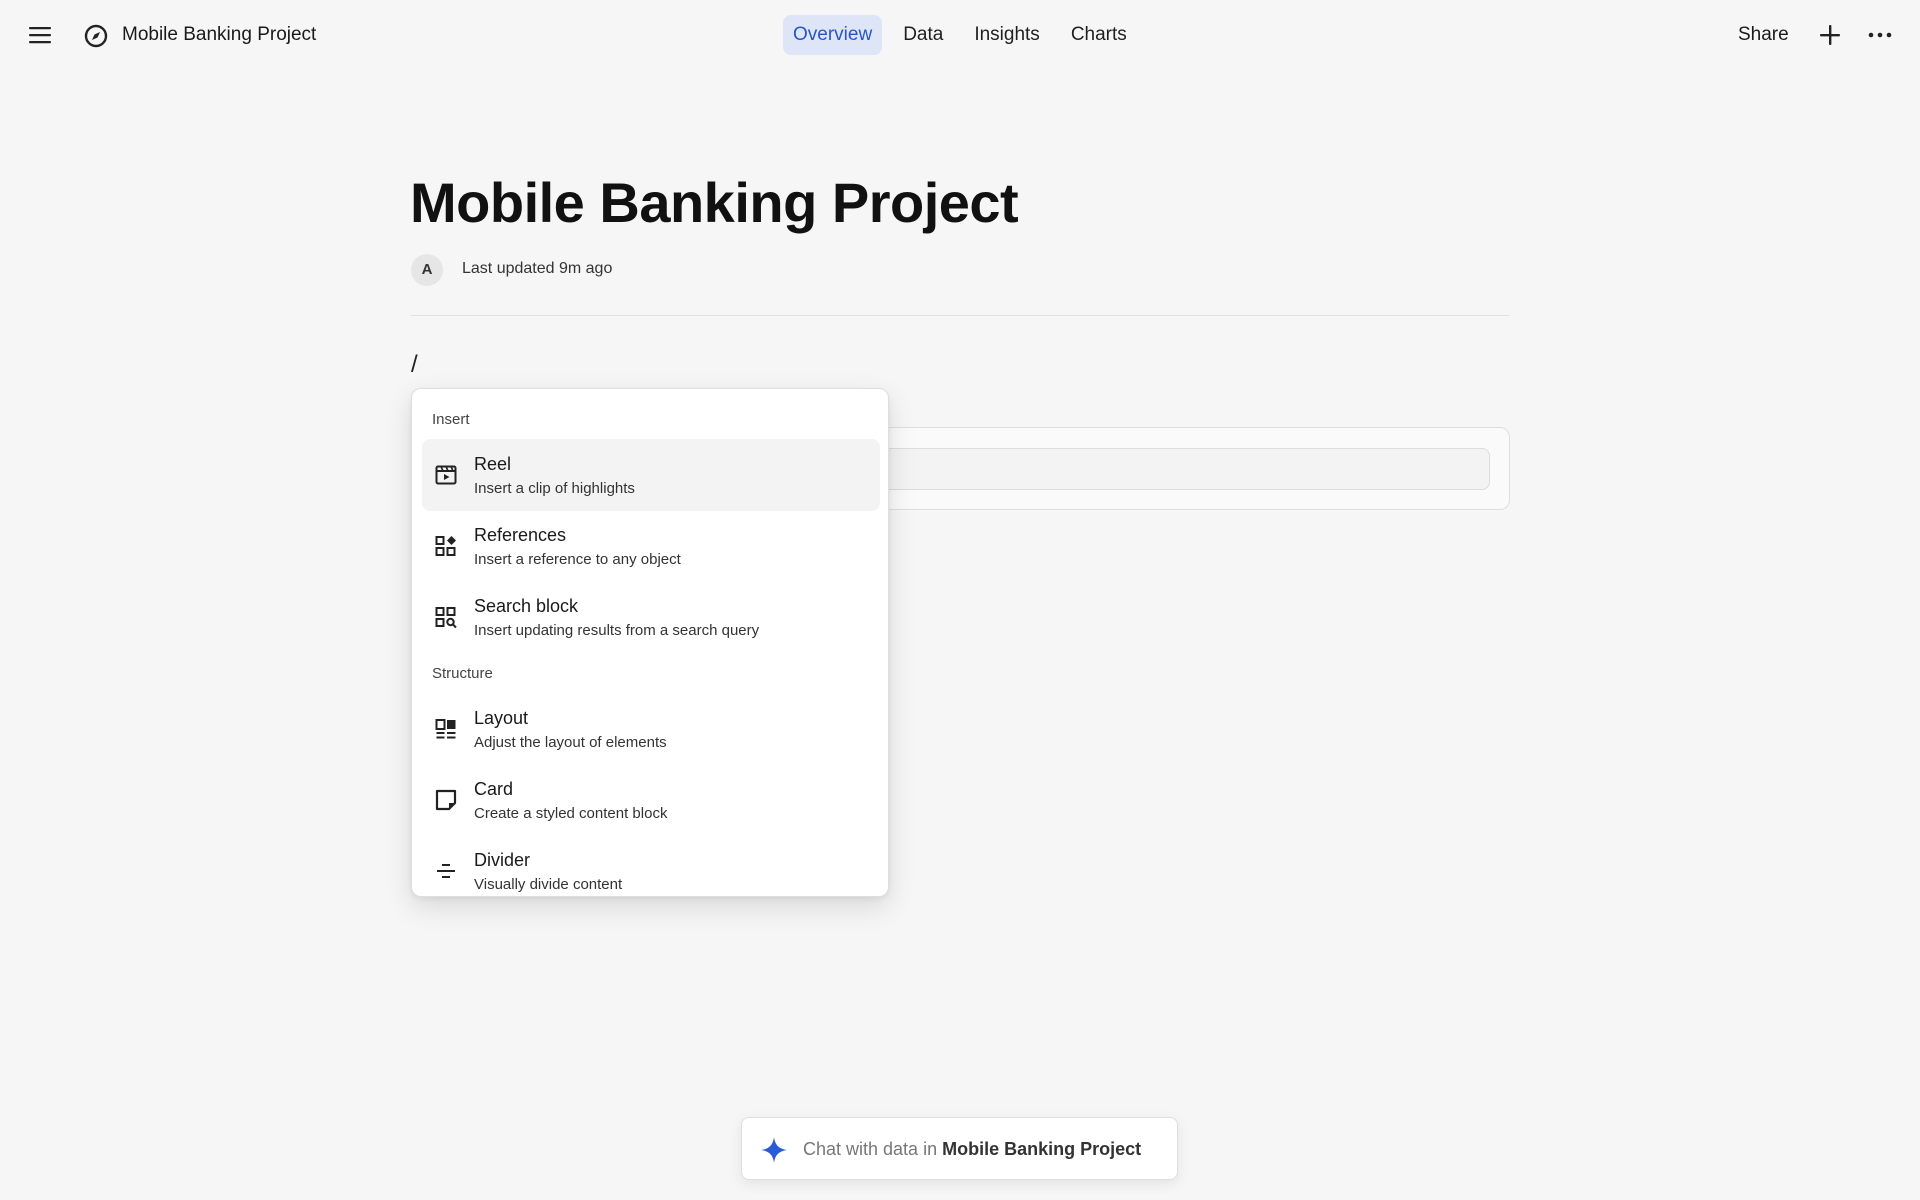 This screenshot has width=1920, height=1200. What do you see at coordinates (651, 729) in the screenshot?
I see `menu-item-layout: Layout Adjust the layout of elements` at bounding box center [651, 729].